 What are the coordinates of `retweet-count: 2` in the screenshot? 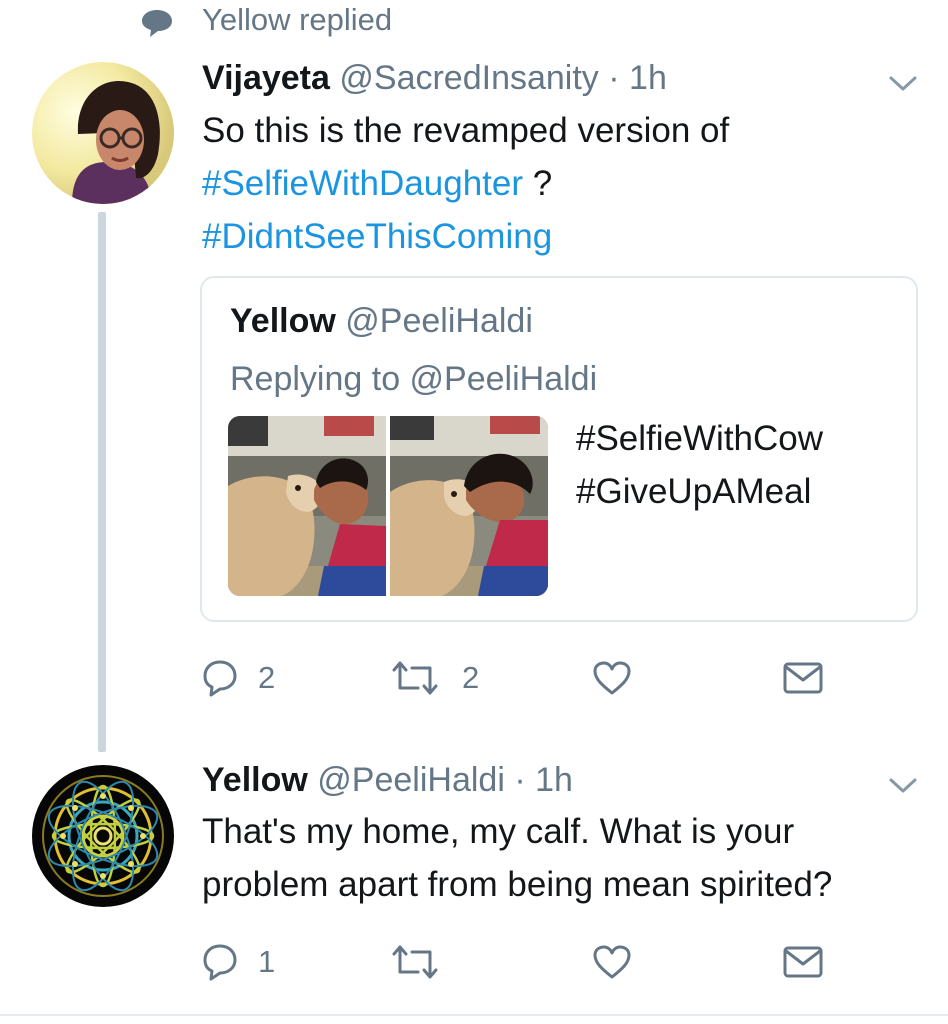 It's located at (471, 677).